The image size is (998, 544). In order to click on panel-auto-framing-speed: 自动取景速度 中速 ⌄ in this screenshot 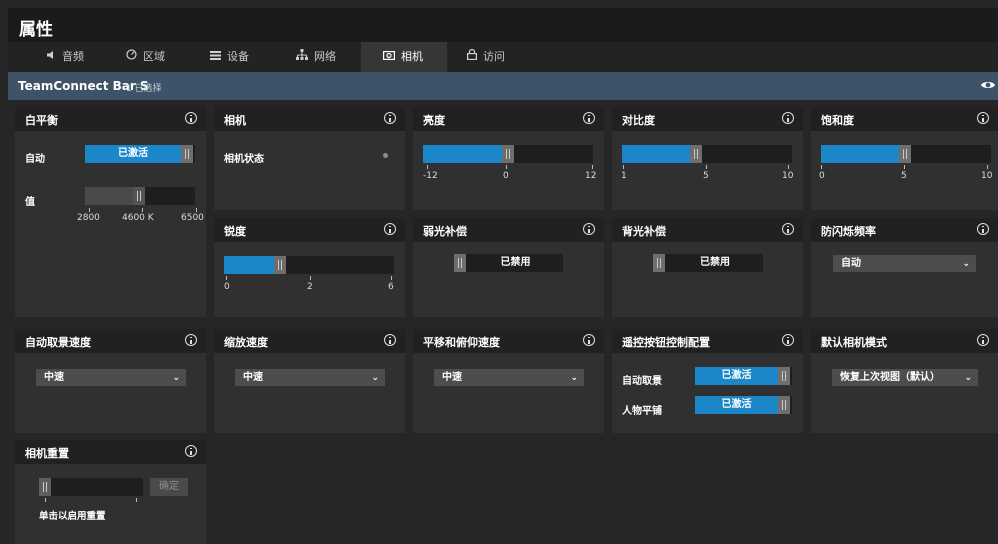, I will do `click(110, 381)`.